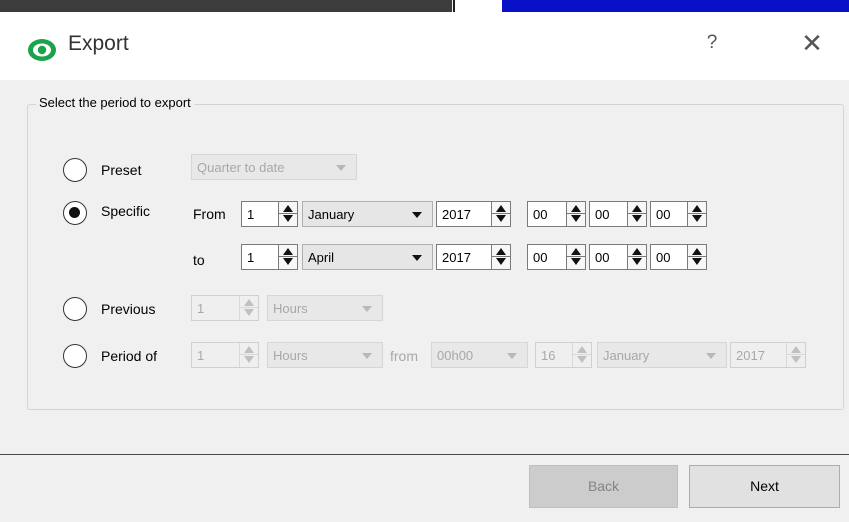 The width and height of the screenshot is (849, 522). I want to click on period-of-label: Period of, so click(129, 356).